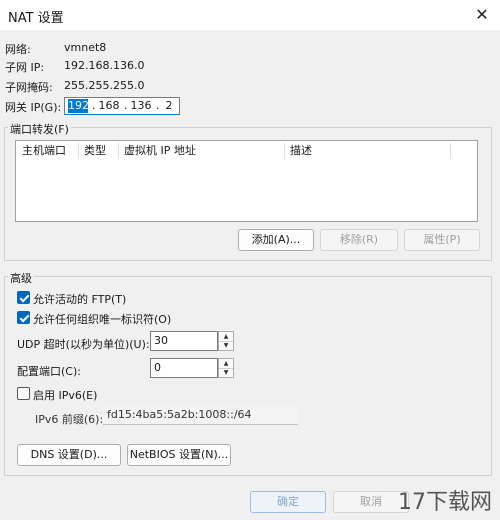 The image size is (500, 520). What do you see at coordinates (79, 299) in the screenshot?
I see `allow-ftp-label: 允许活动的 FTP(T)` at bounding box center [79, 299].